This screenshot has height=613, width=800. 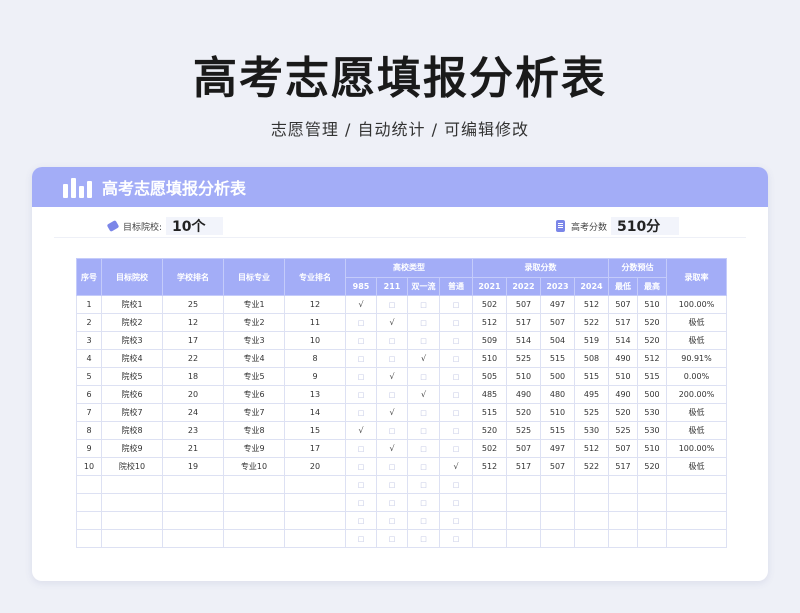 I want to click on cell-school-rank: 21, so click(x=193, y=448).